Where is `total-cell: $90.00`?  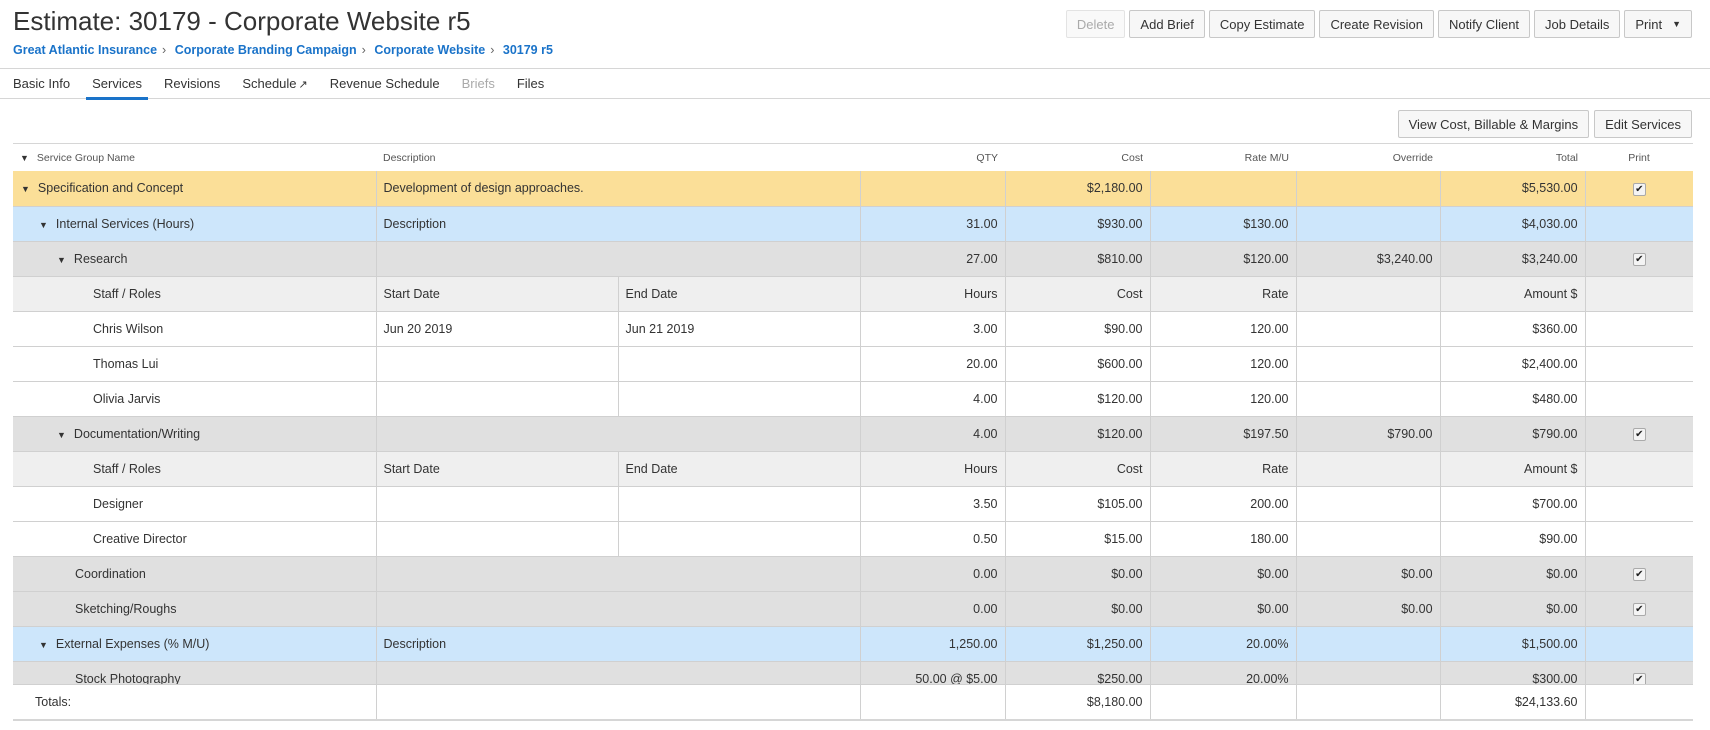
total-cell: $90.00 is located at coordinates (1512, 539).